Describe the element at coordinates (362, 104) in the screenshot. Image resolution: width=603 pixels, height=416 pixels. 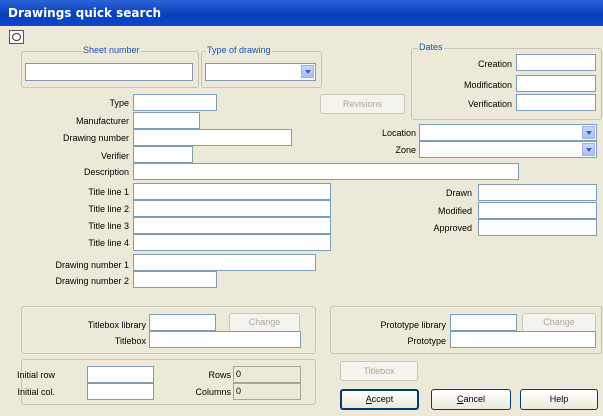
I see `revisions-button: Revisions` at that location.